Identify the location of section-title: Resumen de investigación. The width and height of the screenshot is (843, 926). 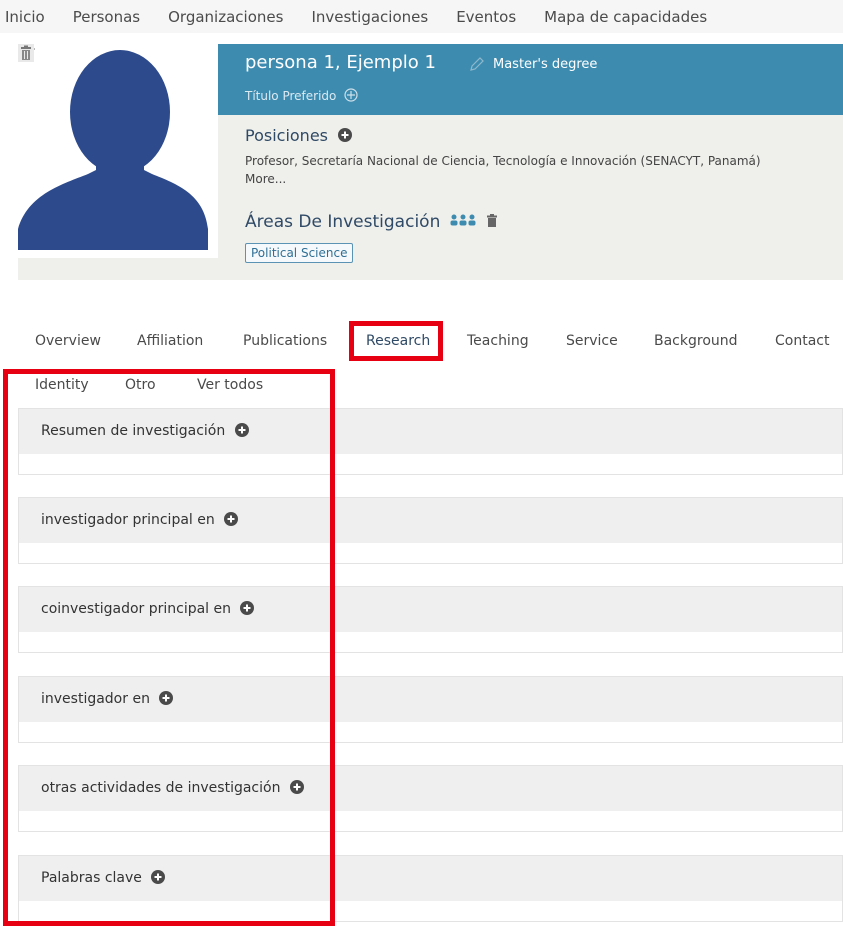
(145, 431).